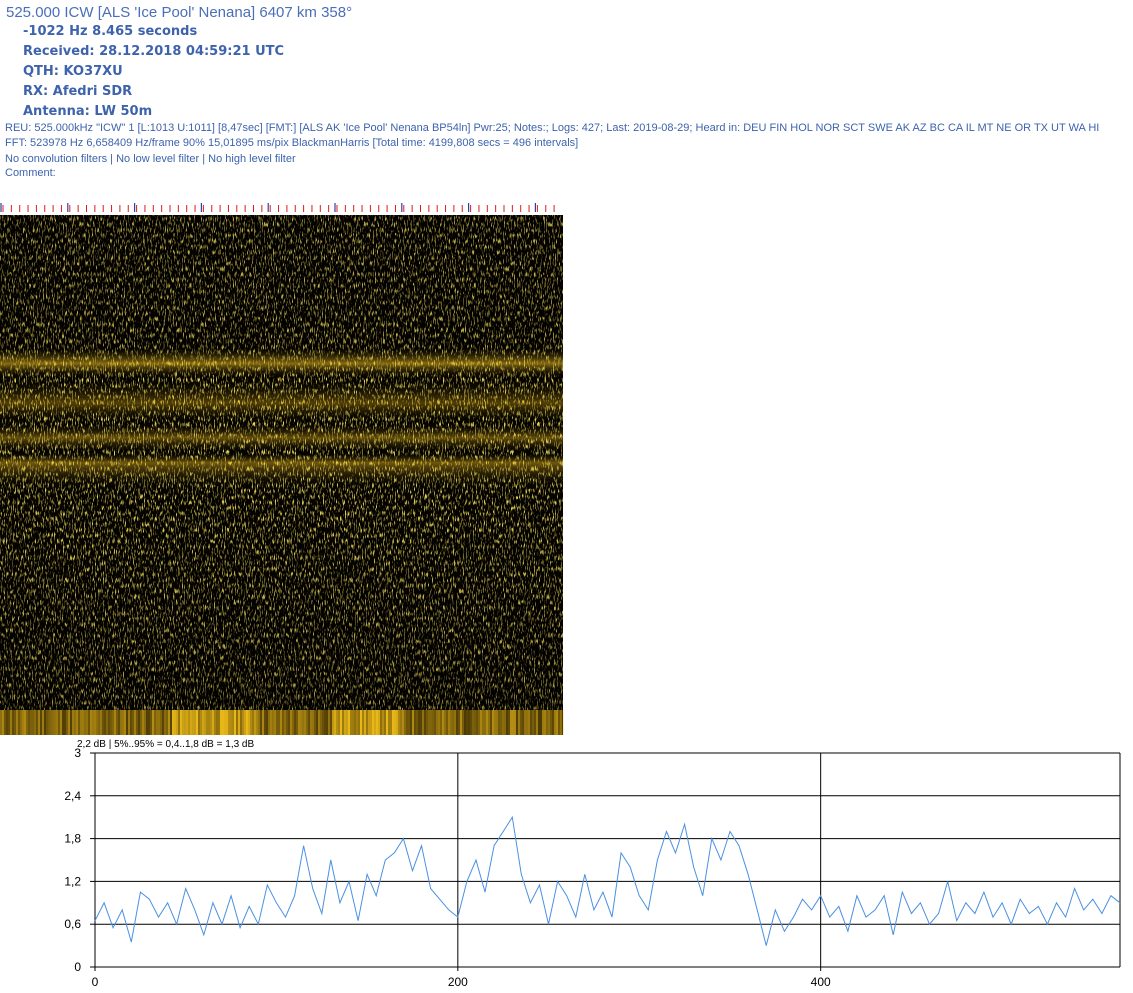 The width and height of the screenshot is (1133, 993). What do you see at coordinates (165, 744) in the screenshot?
I see `chart-caption: 2,2 dB | 5%..95% = 0,4..1,8 dB = 1,3 dB` at bounding box center [165, 744].